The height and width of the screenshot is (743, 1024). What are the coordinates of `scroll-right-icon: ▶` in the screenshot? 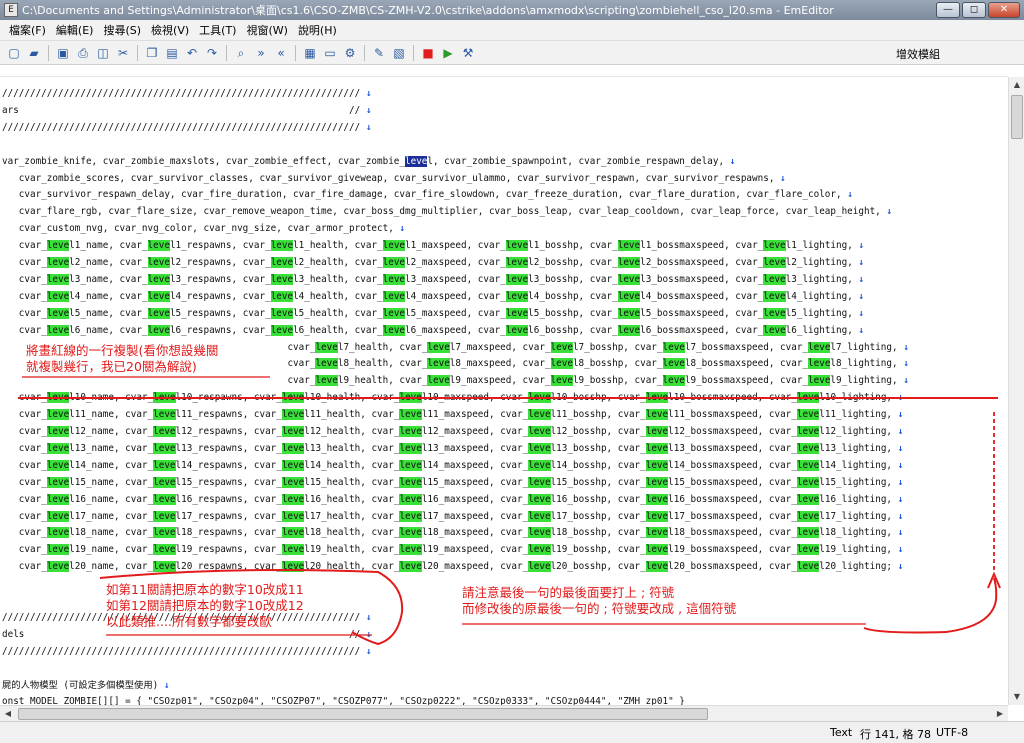 It's located at (1000, 714).